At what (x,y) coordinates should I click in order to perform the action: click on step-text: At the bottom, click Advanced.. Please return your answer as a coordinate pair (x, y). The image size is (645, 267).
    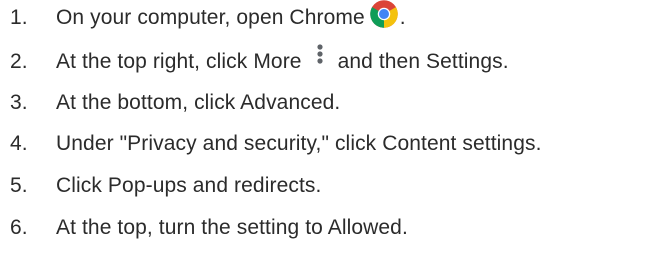
    Looking at the image, I should click on (198, 102).